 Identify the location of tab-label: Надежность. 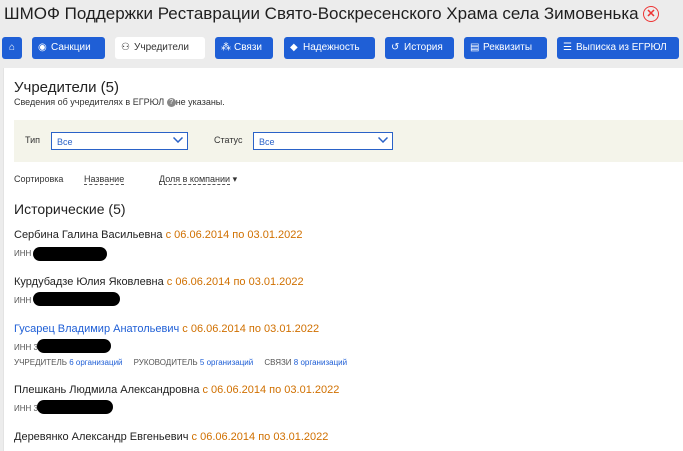
(331, 47).